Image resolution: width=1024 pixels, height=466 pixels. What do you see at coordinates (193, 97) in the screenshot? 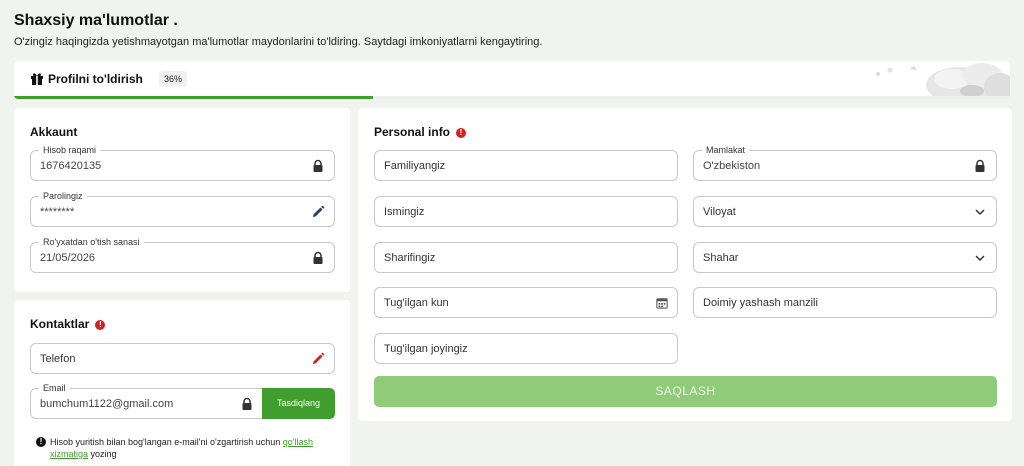
I see `progress-fill` at bounding box center [193, 97].